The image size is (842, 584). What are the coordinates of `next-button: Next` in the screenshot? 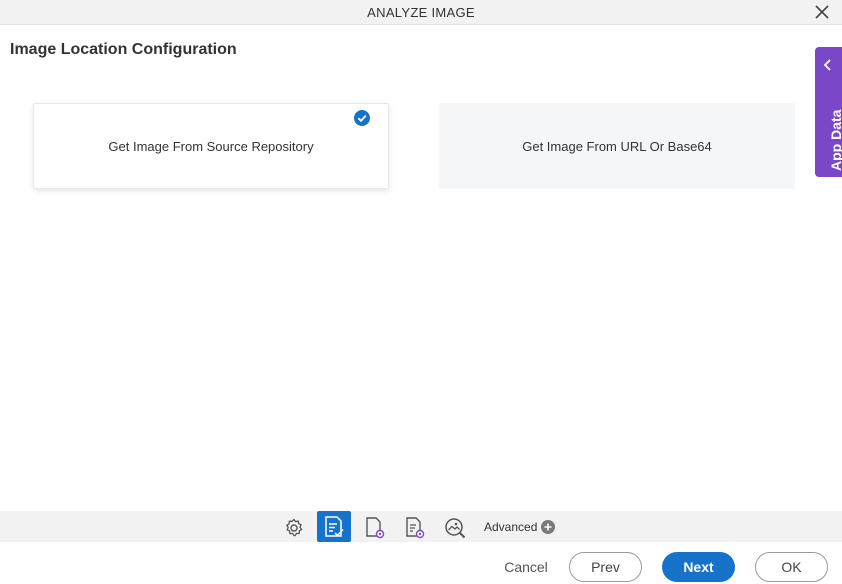 It's located at (698, 567).